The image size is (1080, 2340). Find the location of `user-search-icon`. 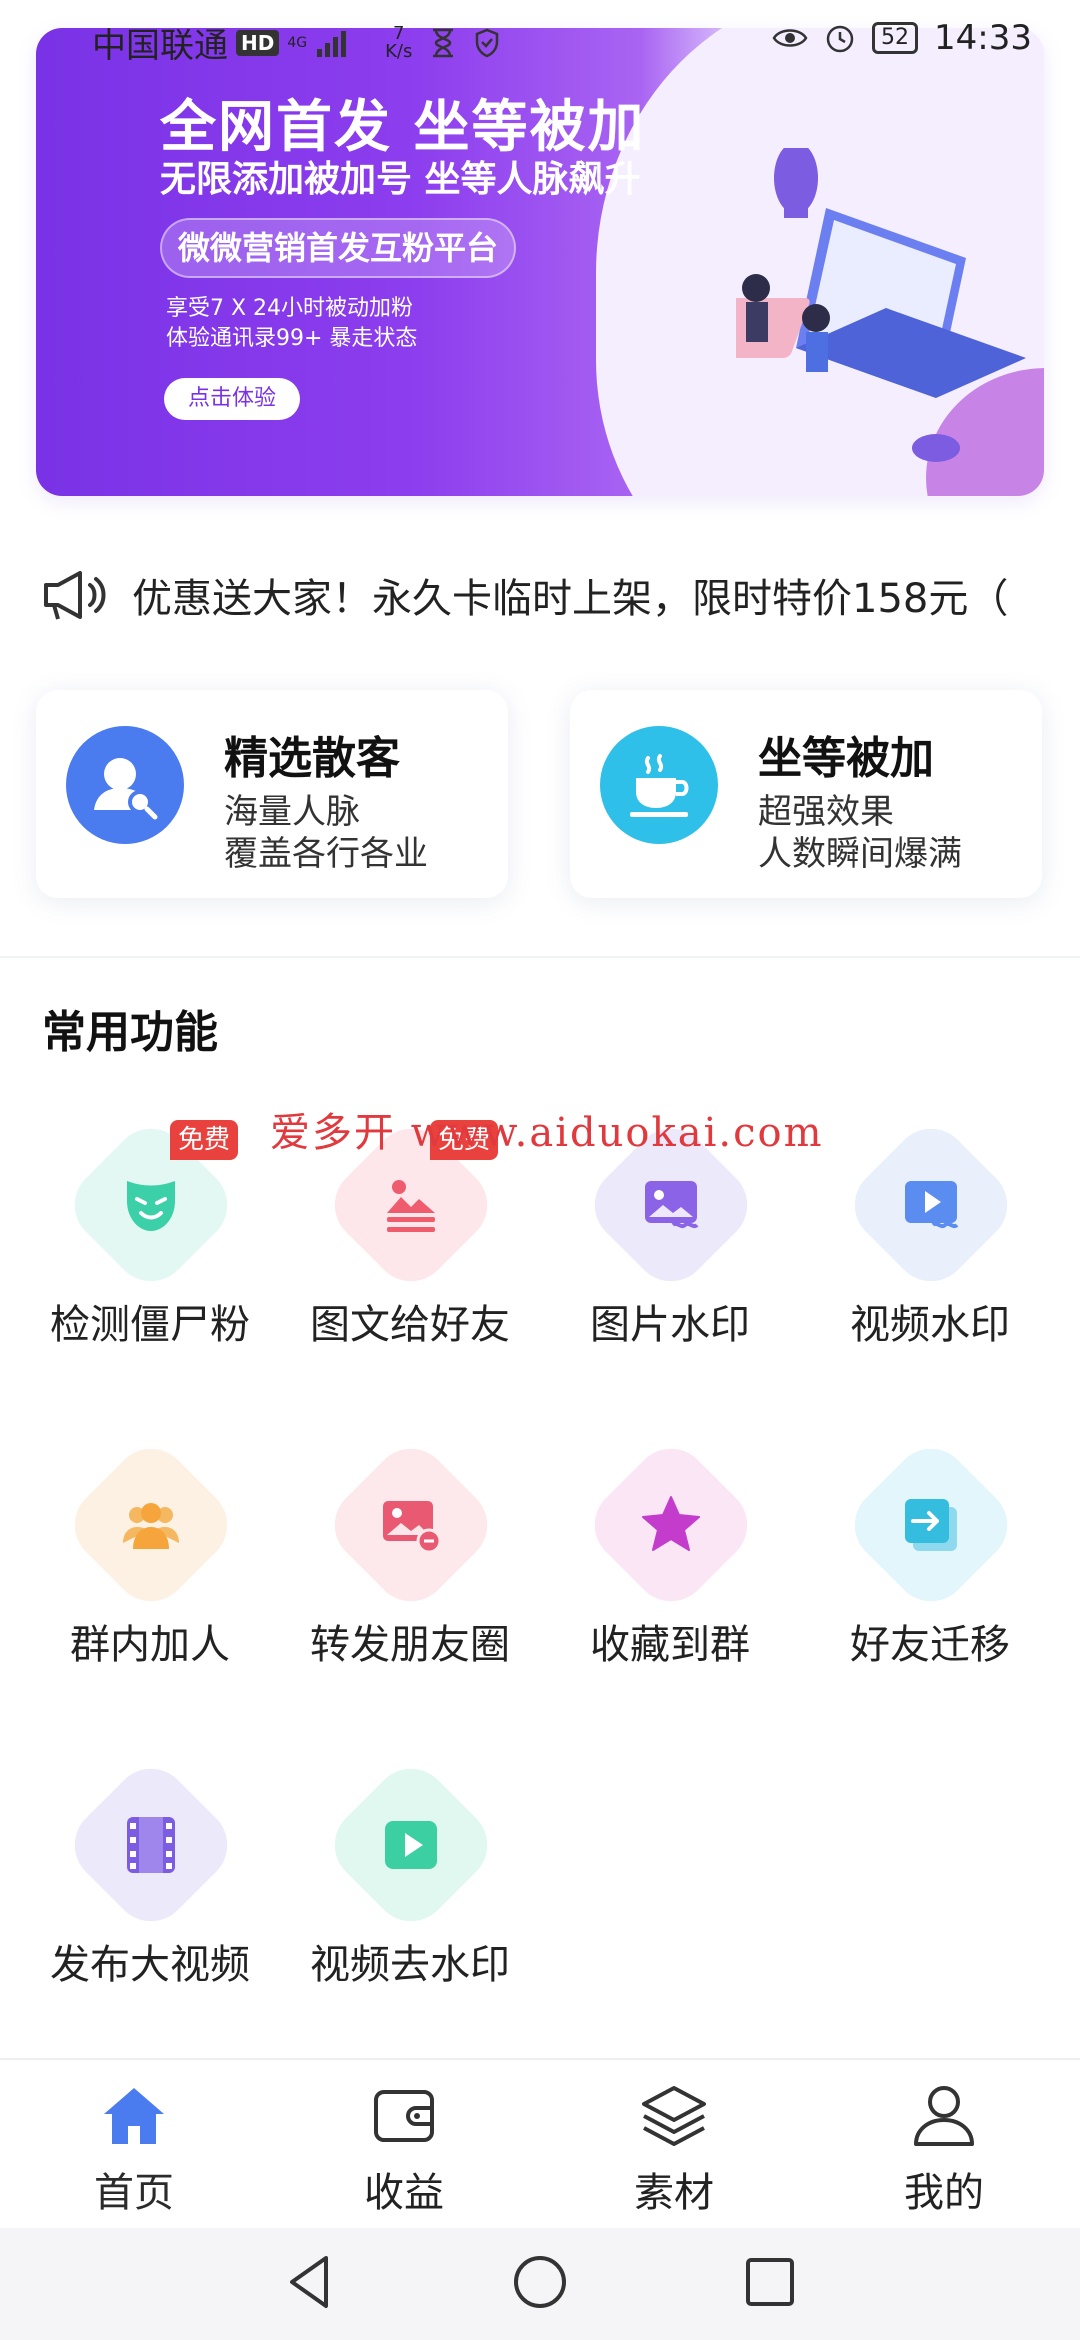

user-search-icon is located at coordinates (125, 785).